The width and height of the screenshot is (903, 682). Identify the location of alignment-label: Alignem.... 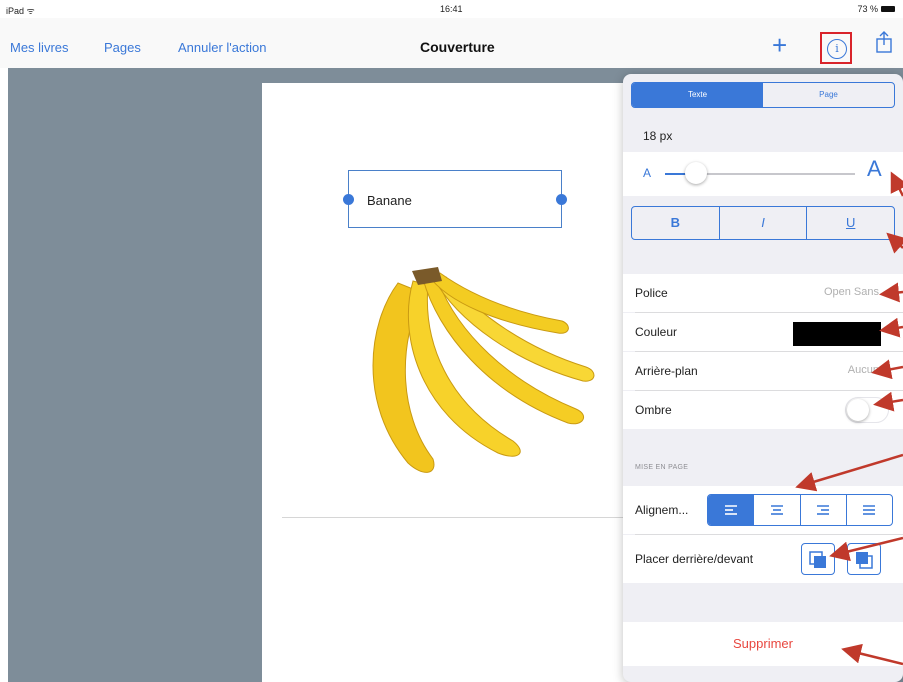
(662, 510).